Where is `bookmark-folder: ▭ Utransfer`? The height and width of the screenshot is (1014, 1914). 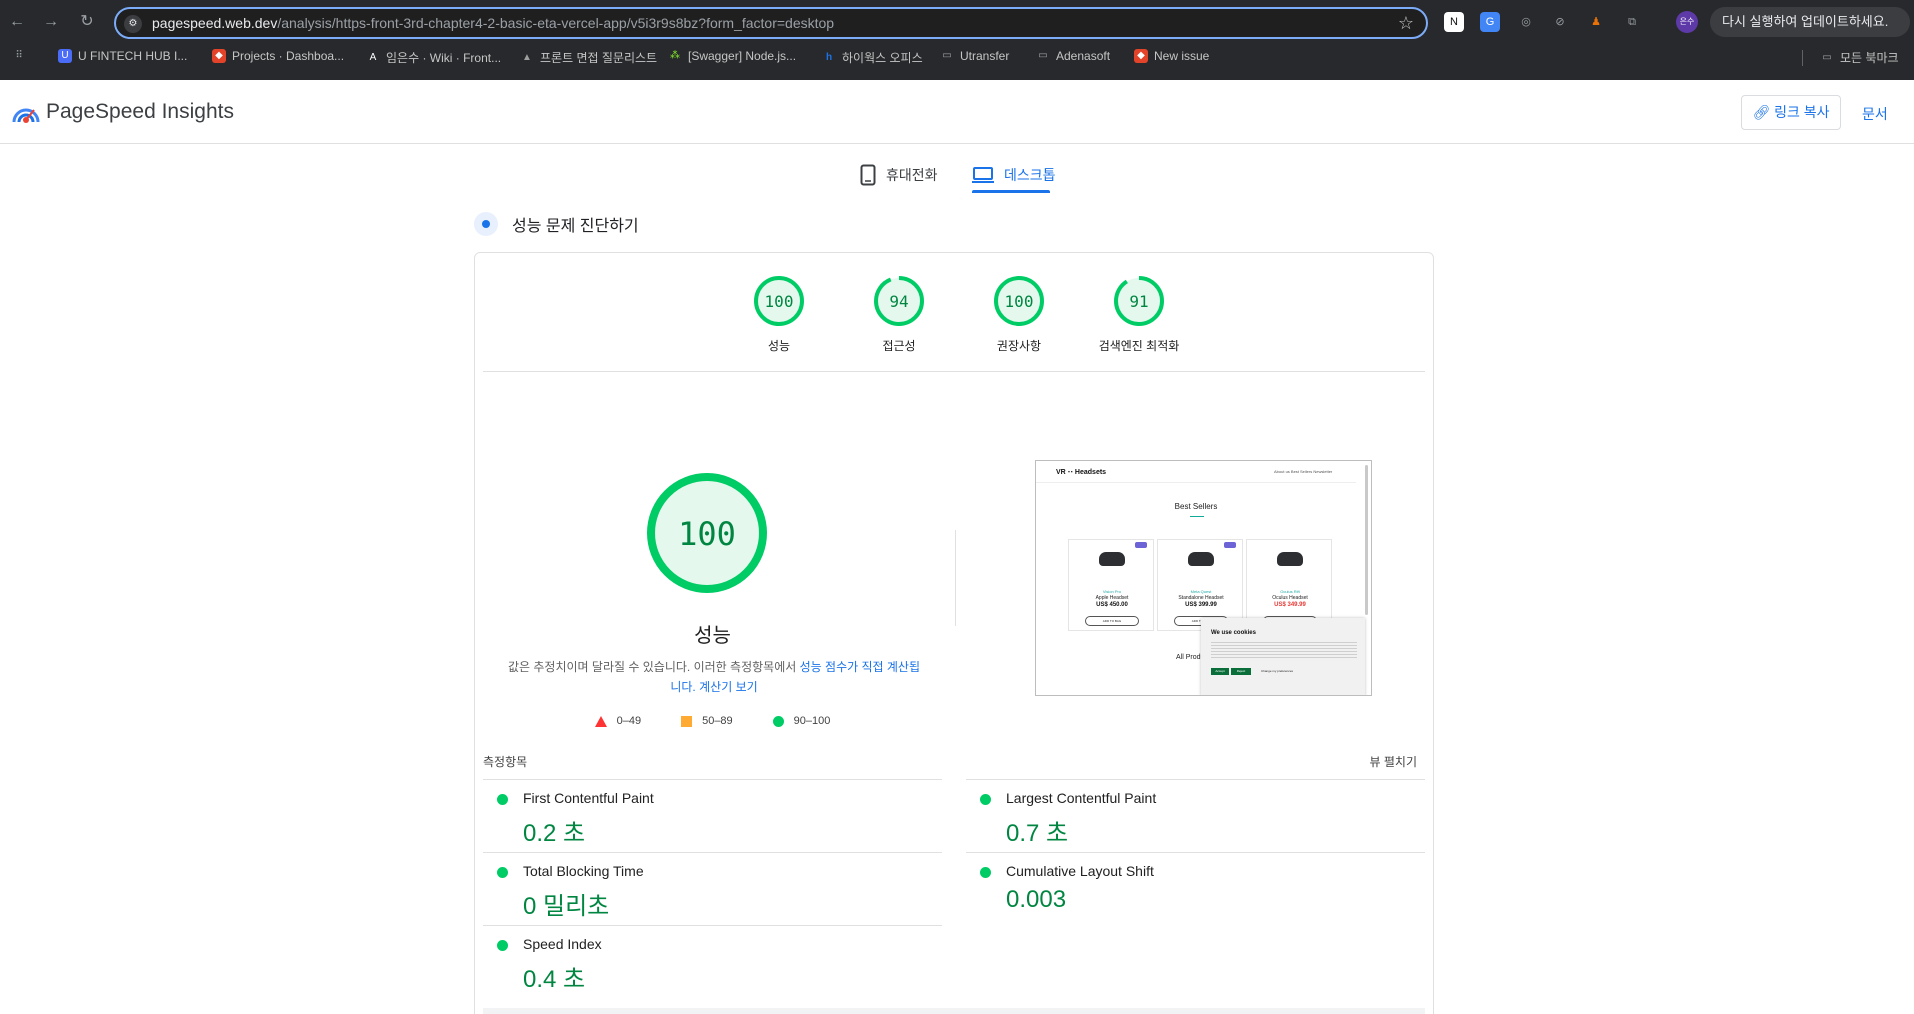
bookmark-folder: ▭ Utransfer is located at coordinates (974, 56).